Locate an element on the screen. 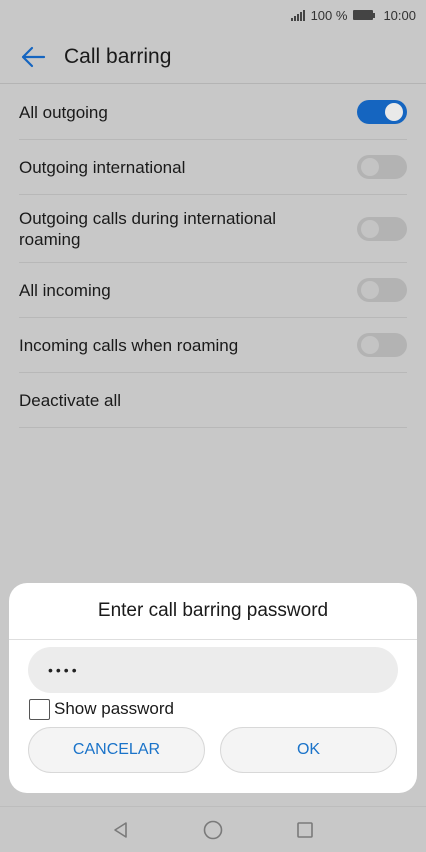 This screenshot has width=426, height=852. toggle-switch-on is located at coordinates (382, 112).